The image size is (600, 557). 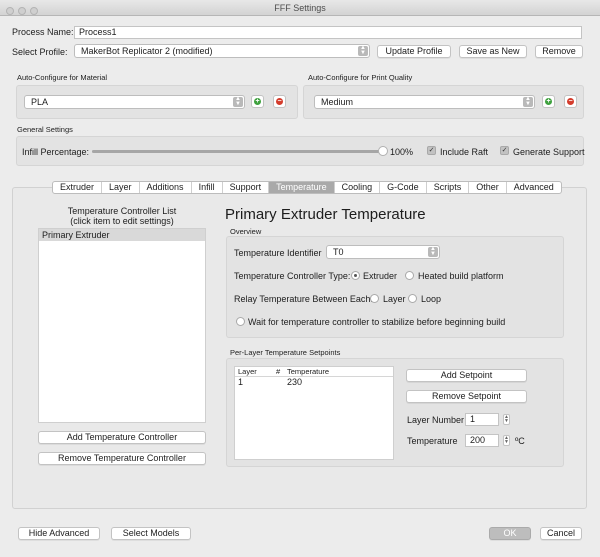 What do you see at coordinates (338, 252) in the screenshot?
I see `temperature-identifier-value: T0` at bounding box center [338, 252].